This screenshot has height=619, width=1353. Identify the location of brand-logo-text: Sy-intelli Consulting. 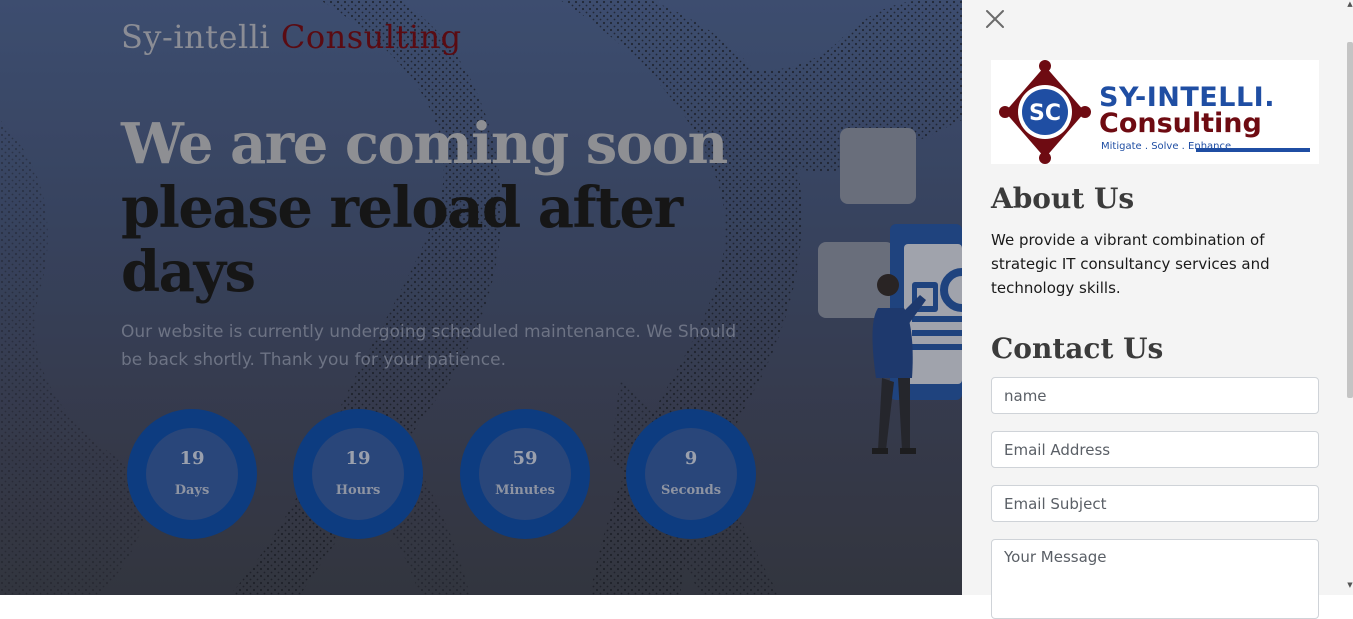
(291, 37).